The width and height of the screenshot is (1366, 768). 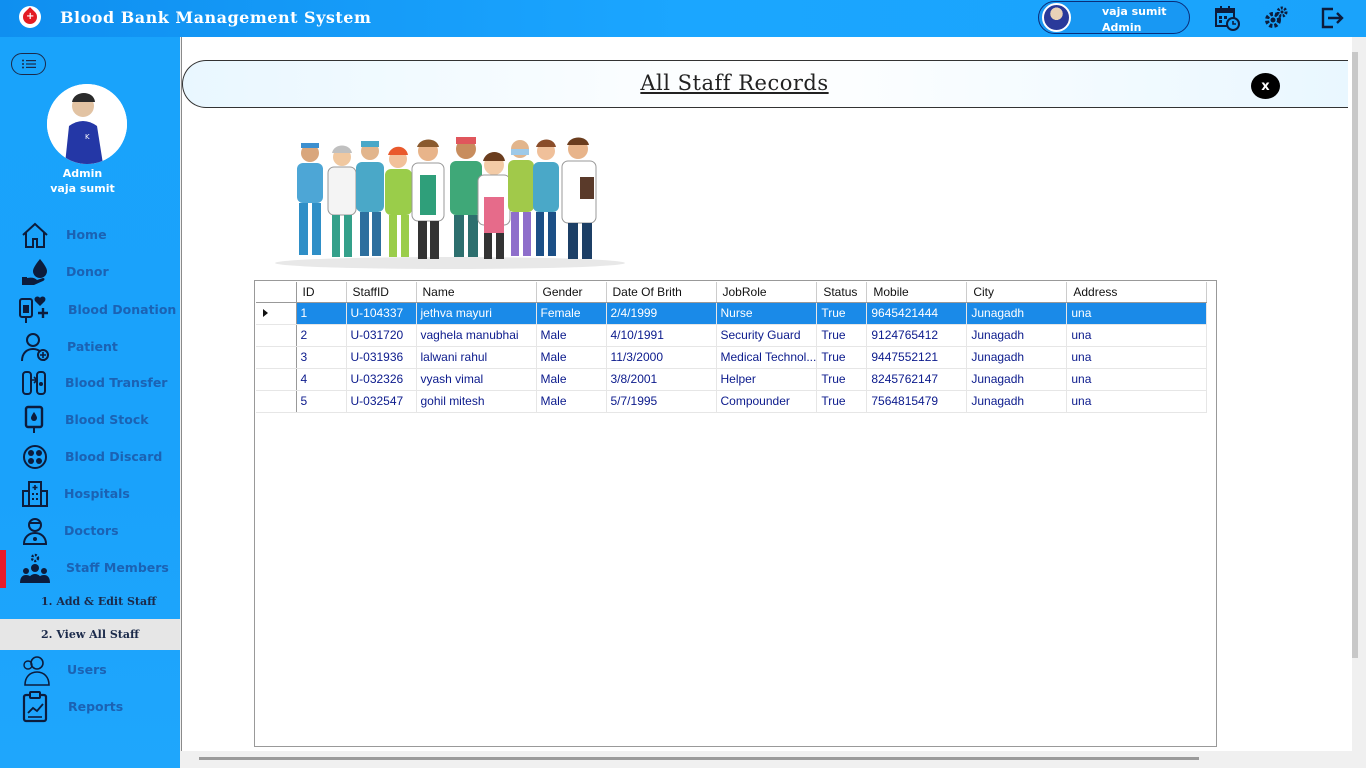 I want to click on logout-icon, so click(x=1332, y=18).